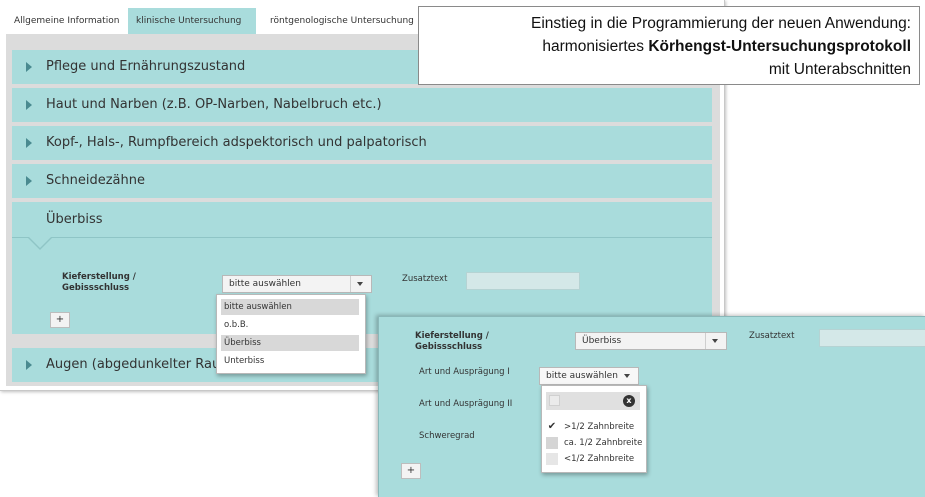  Describe the element at coordinates (602, 341) in the screenshot. I see `select-value: Überbiss` at that location.